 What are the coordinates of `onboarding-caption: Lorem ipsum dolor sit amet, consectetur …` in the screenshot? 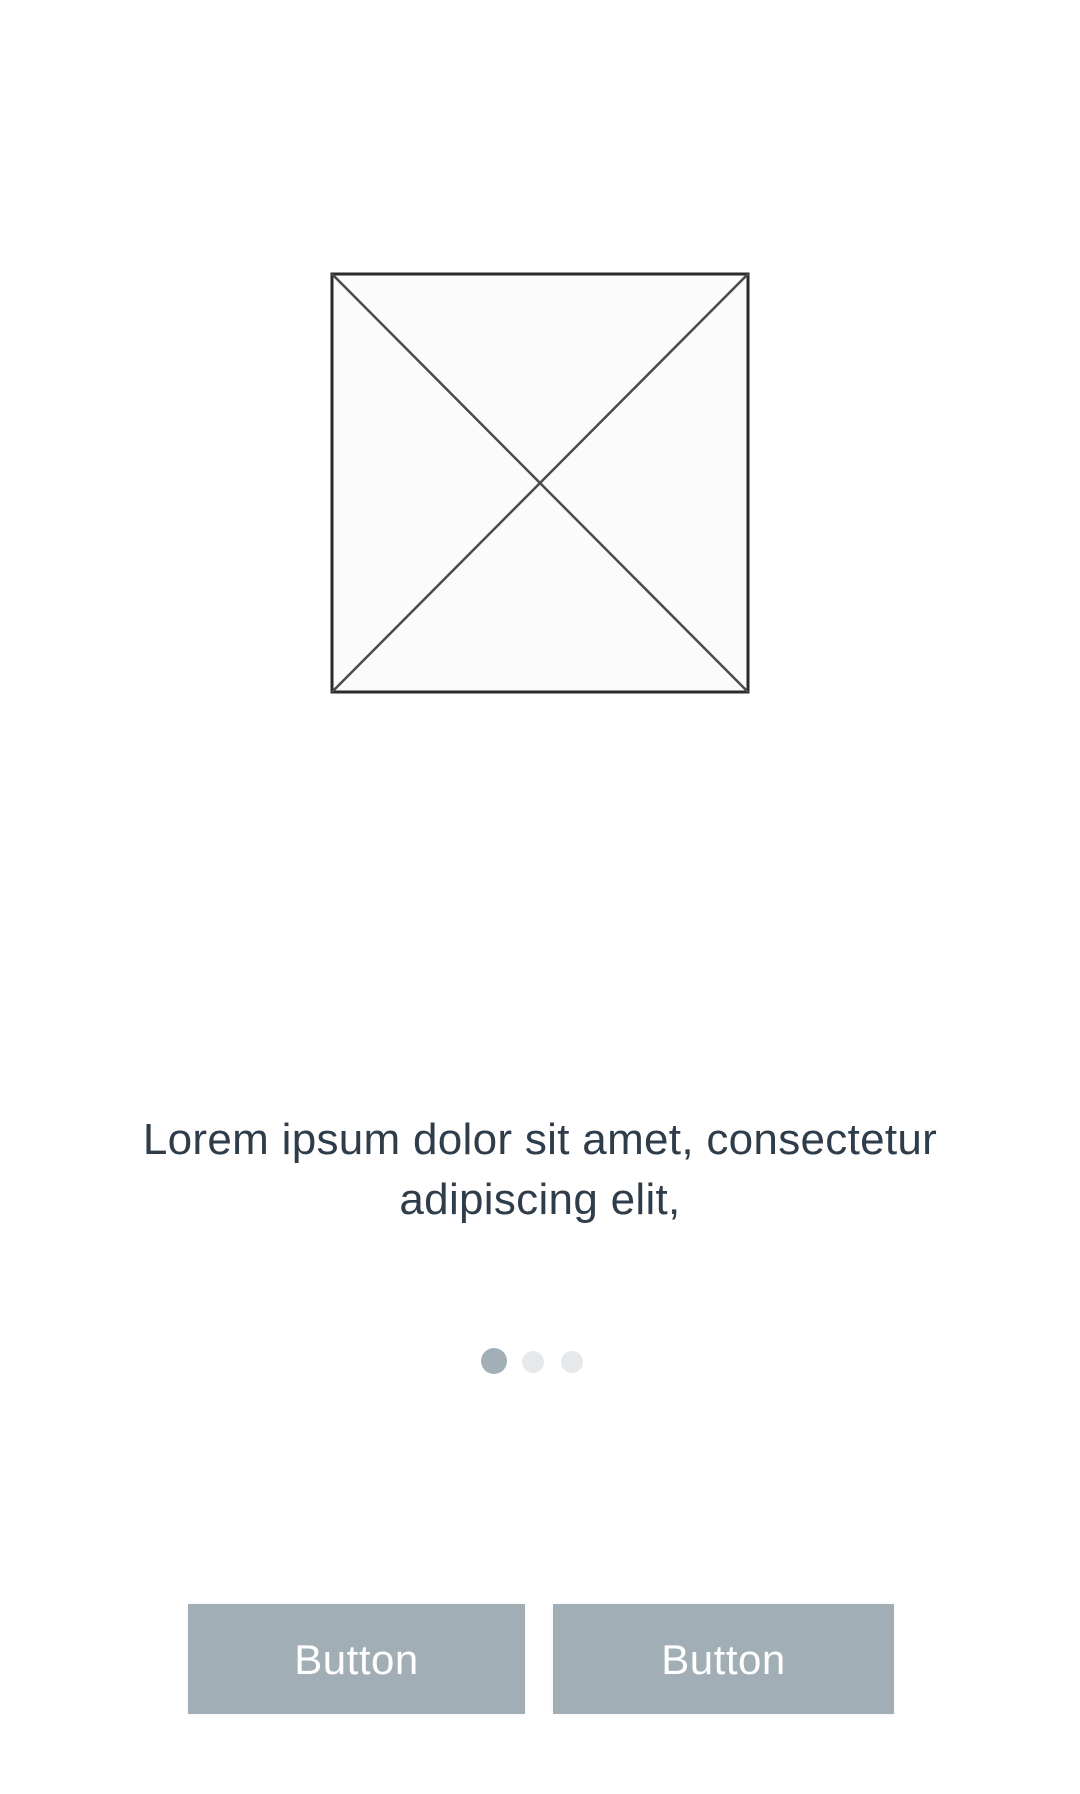 It's located at (540, 1169).